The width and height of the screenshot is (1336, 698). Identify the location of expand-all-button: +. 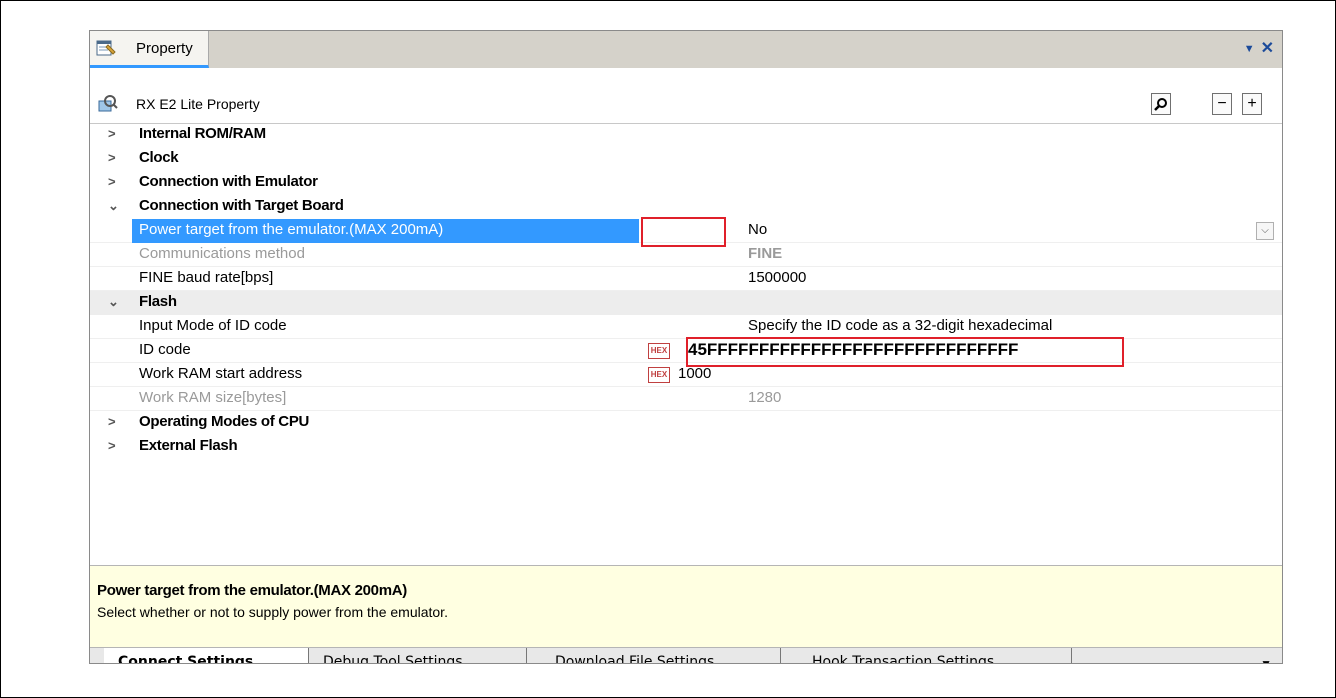
(1252, 104).